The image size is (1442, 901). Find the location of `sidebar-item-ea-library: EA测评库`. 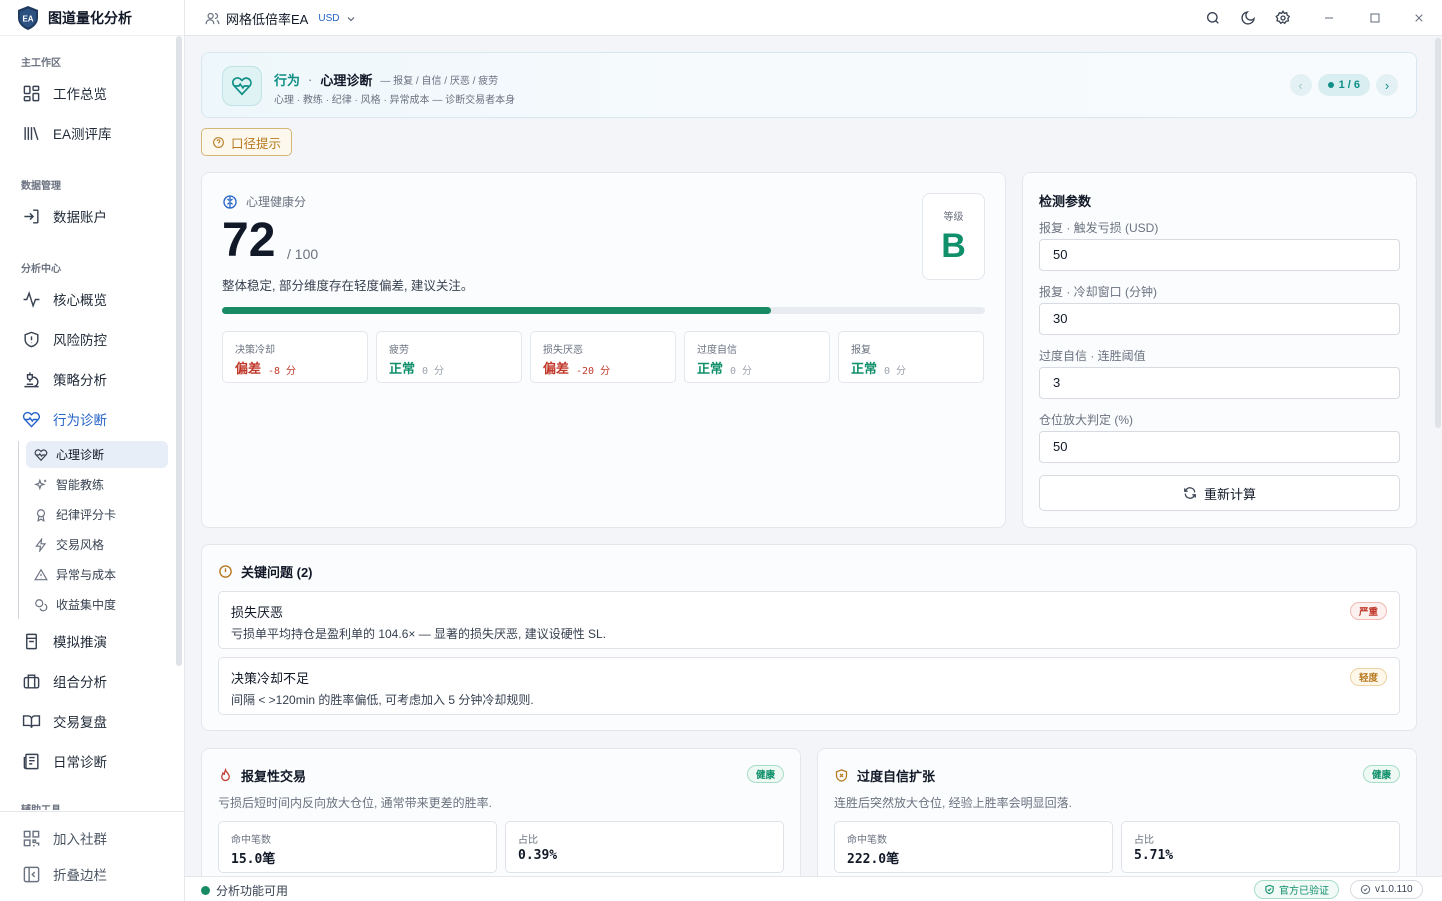

sidebar-item-ea-library: EA测评库 is located at coordinates (87, 133).